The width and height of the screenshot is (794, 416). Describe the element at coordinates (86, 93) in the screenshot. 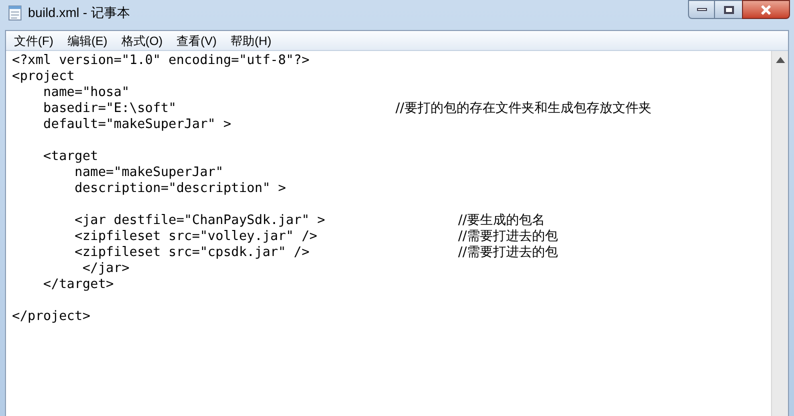

I see `code-line: name="hosa"` at that location.